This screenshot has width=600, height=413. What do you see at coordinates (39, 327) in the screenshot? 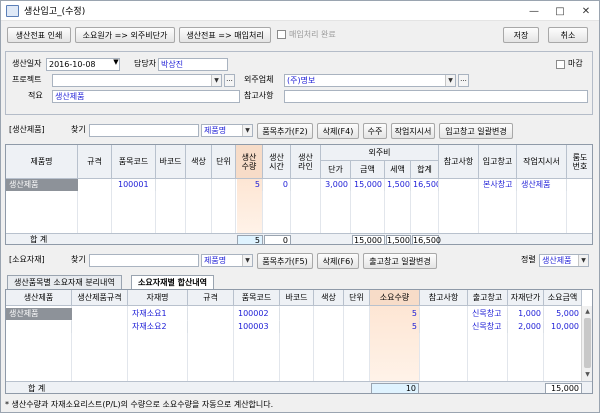
I see `material-product-cell` at bounding box center [39, 327].